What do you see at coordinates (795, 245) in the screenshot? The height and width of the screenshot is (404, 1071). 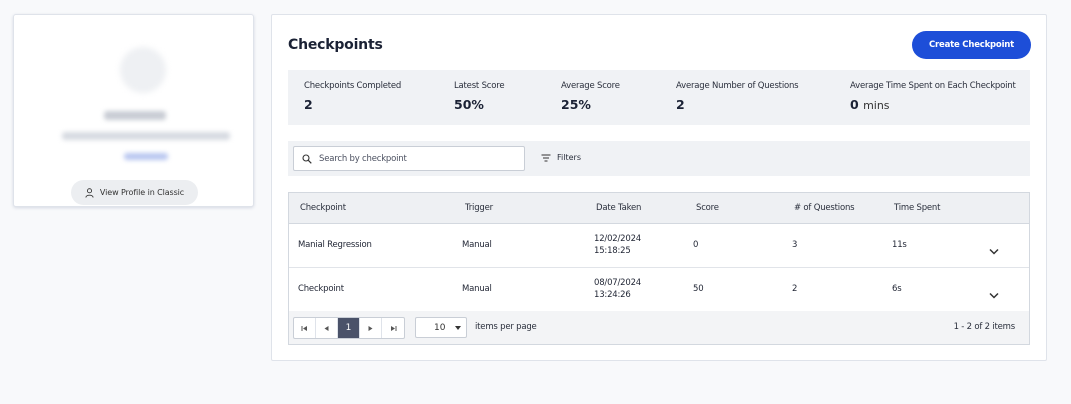 I see `cell-questions: 3` at bounding box center [795, 245].